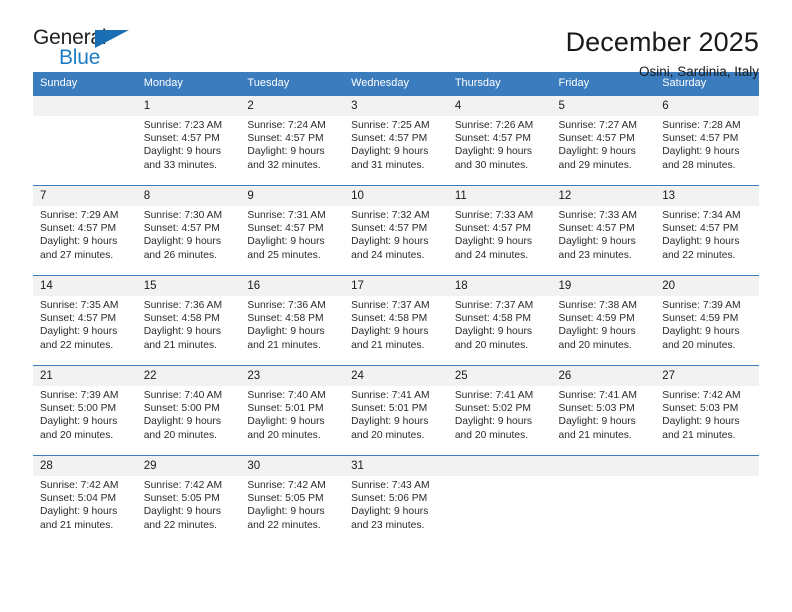 The image size is (792, 612). What do you see at coordinates (85, 286) in the screenshot?
I see `day-number: 14` at bounding box center [85, 286].